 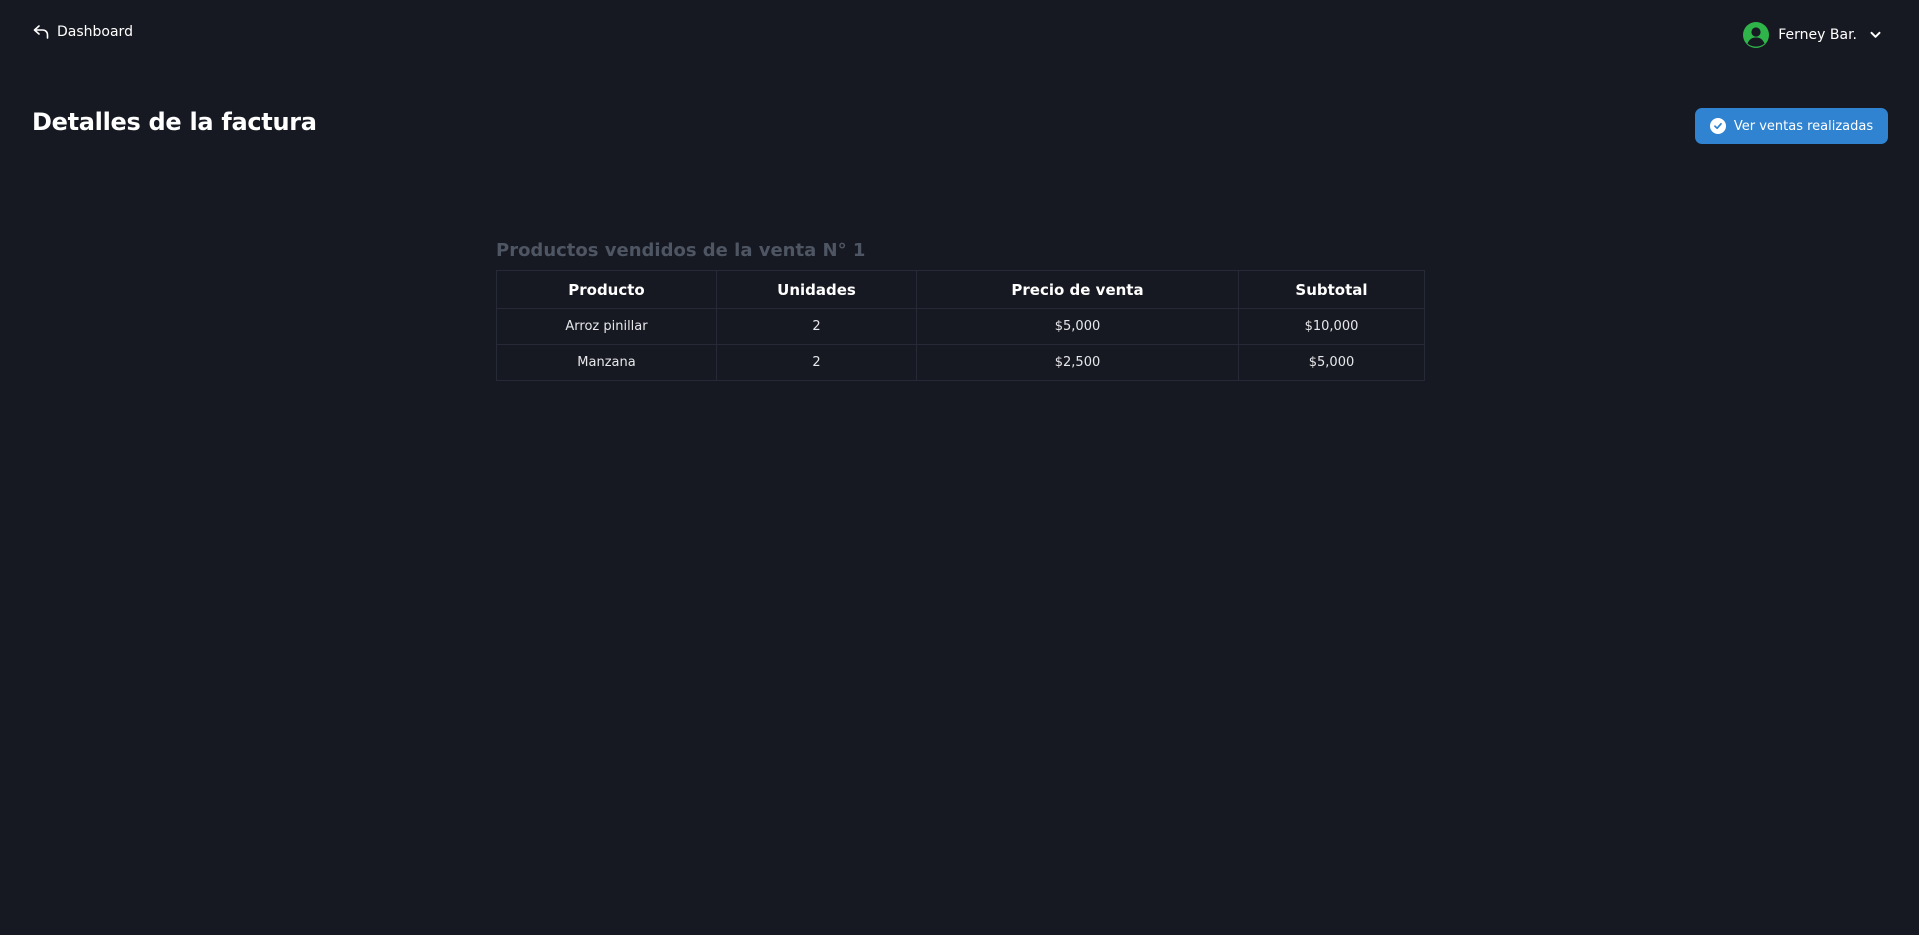 I want to click on price-cell: $5,000, so click(x=1077, y=326).